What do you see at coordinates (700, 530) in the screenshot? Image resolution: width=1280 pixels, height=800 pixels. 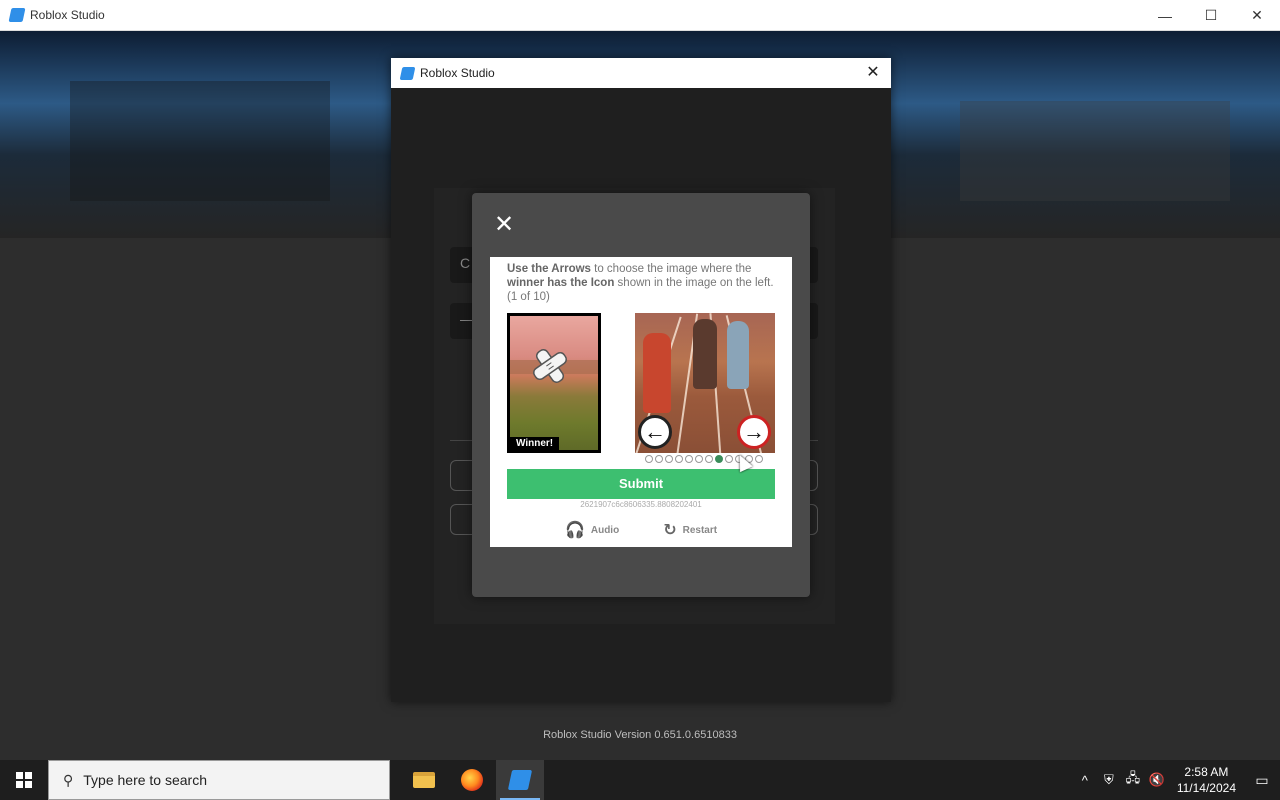 I see `restart-label: Restart` at bounding box center [700, 530].